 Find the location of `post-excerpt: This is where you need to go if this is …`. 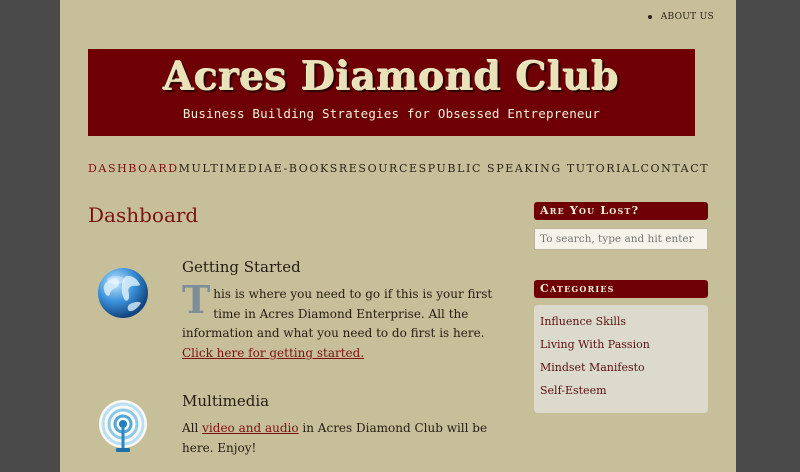

post-excerpt: This is where you need to go if this is … is located at coordinates (342, 320).